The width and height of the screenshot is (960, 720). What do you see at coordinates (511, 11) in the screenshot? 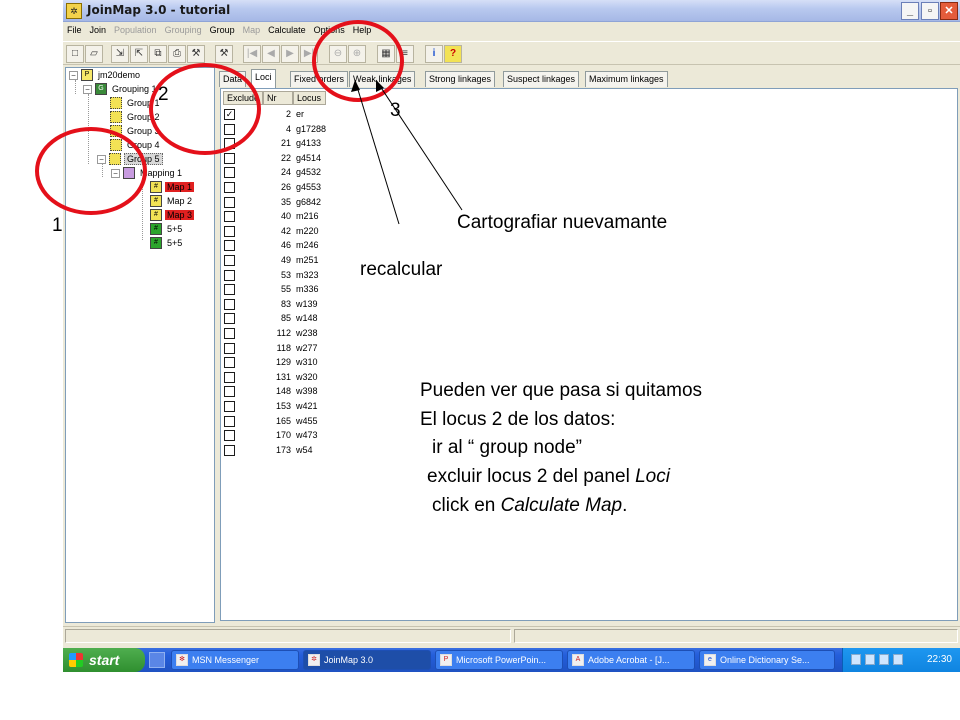
I see `title-bar: ✲ JoinMap 3.0 - tutorial _ ▫ ✕` at bounding box center [511, 11].